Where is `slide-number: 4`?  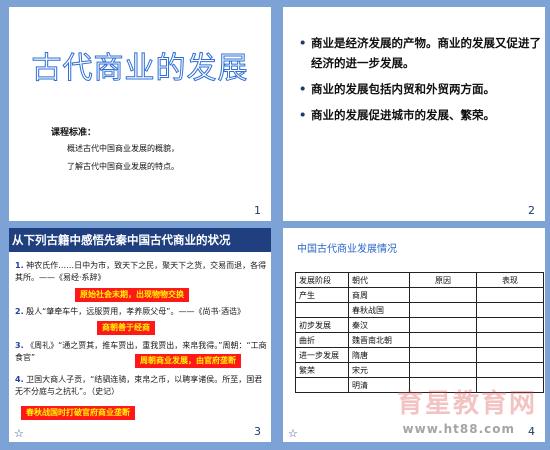 slide-number: 4 is located at coordinates (531, 431).